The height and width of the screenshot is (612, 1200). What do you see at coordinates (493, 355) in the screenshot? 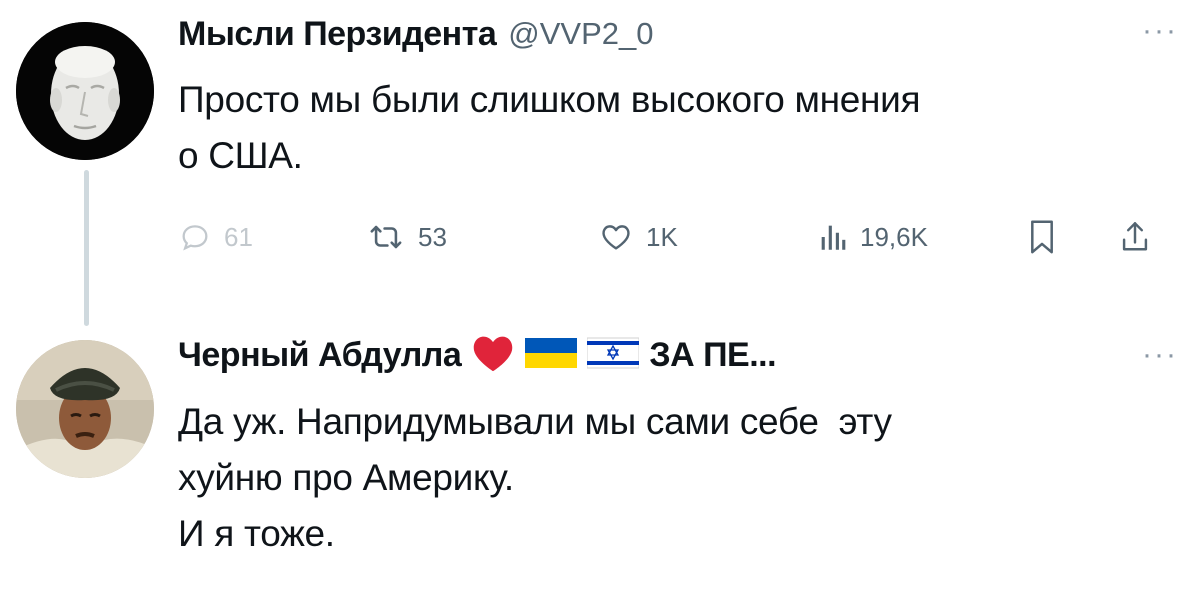
I see `red-heart-icon` at bounding box center [493, 355].